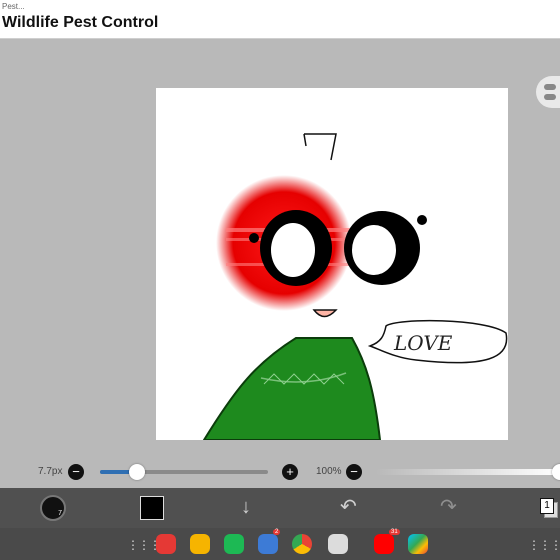 The height and width of the screenshot is (560, 560). Describe the element at coordinates (166, 544) in the screenshot. I see `notes-app-icon` at that location.